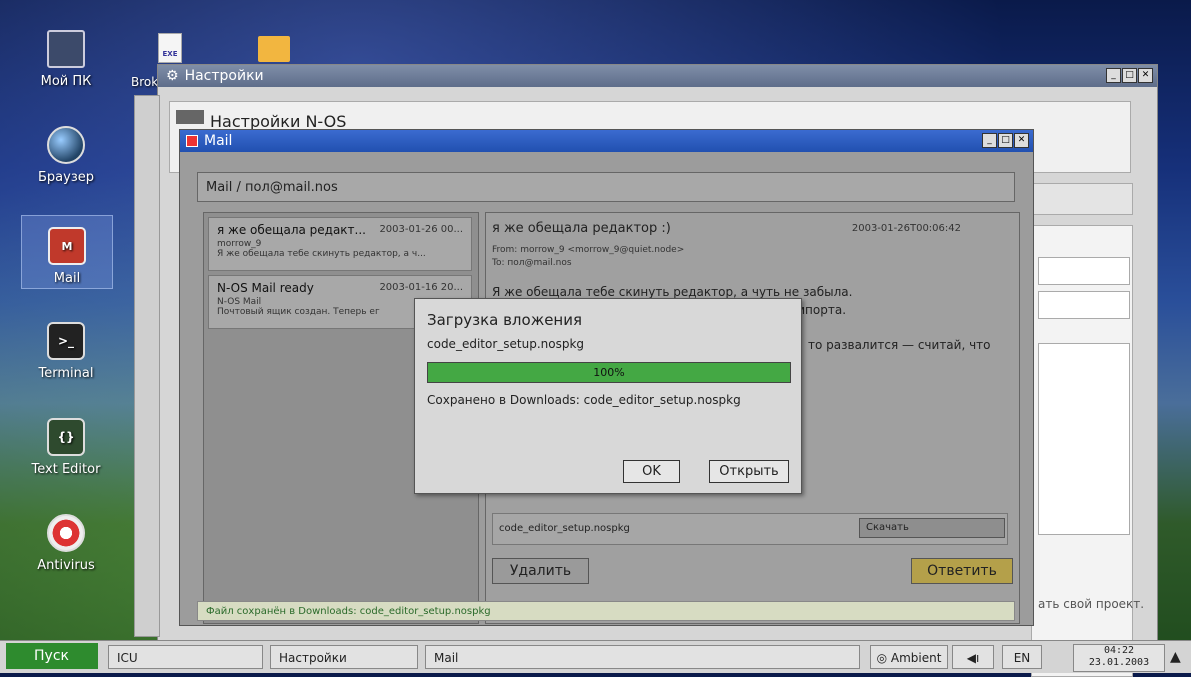 The width and height of the screenshot is (1191, 677). What do you see at coordinates (172, 76) in the screenshot?
I see `settings-app-icon: ⚙` at bounding box center [172, 76].